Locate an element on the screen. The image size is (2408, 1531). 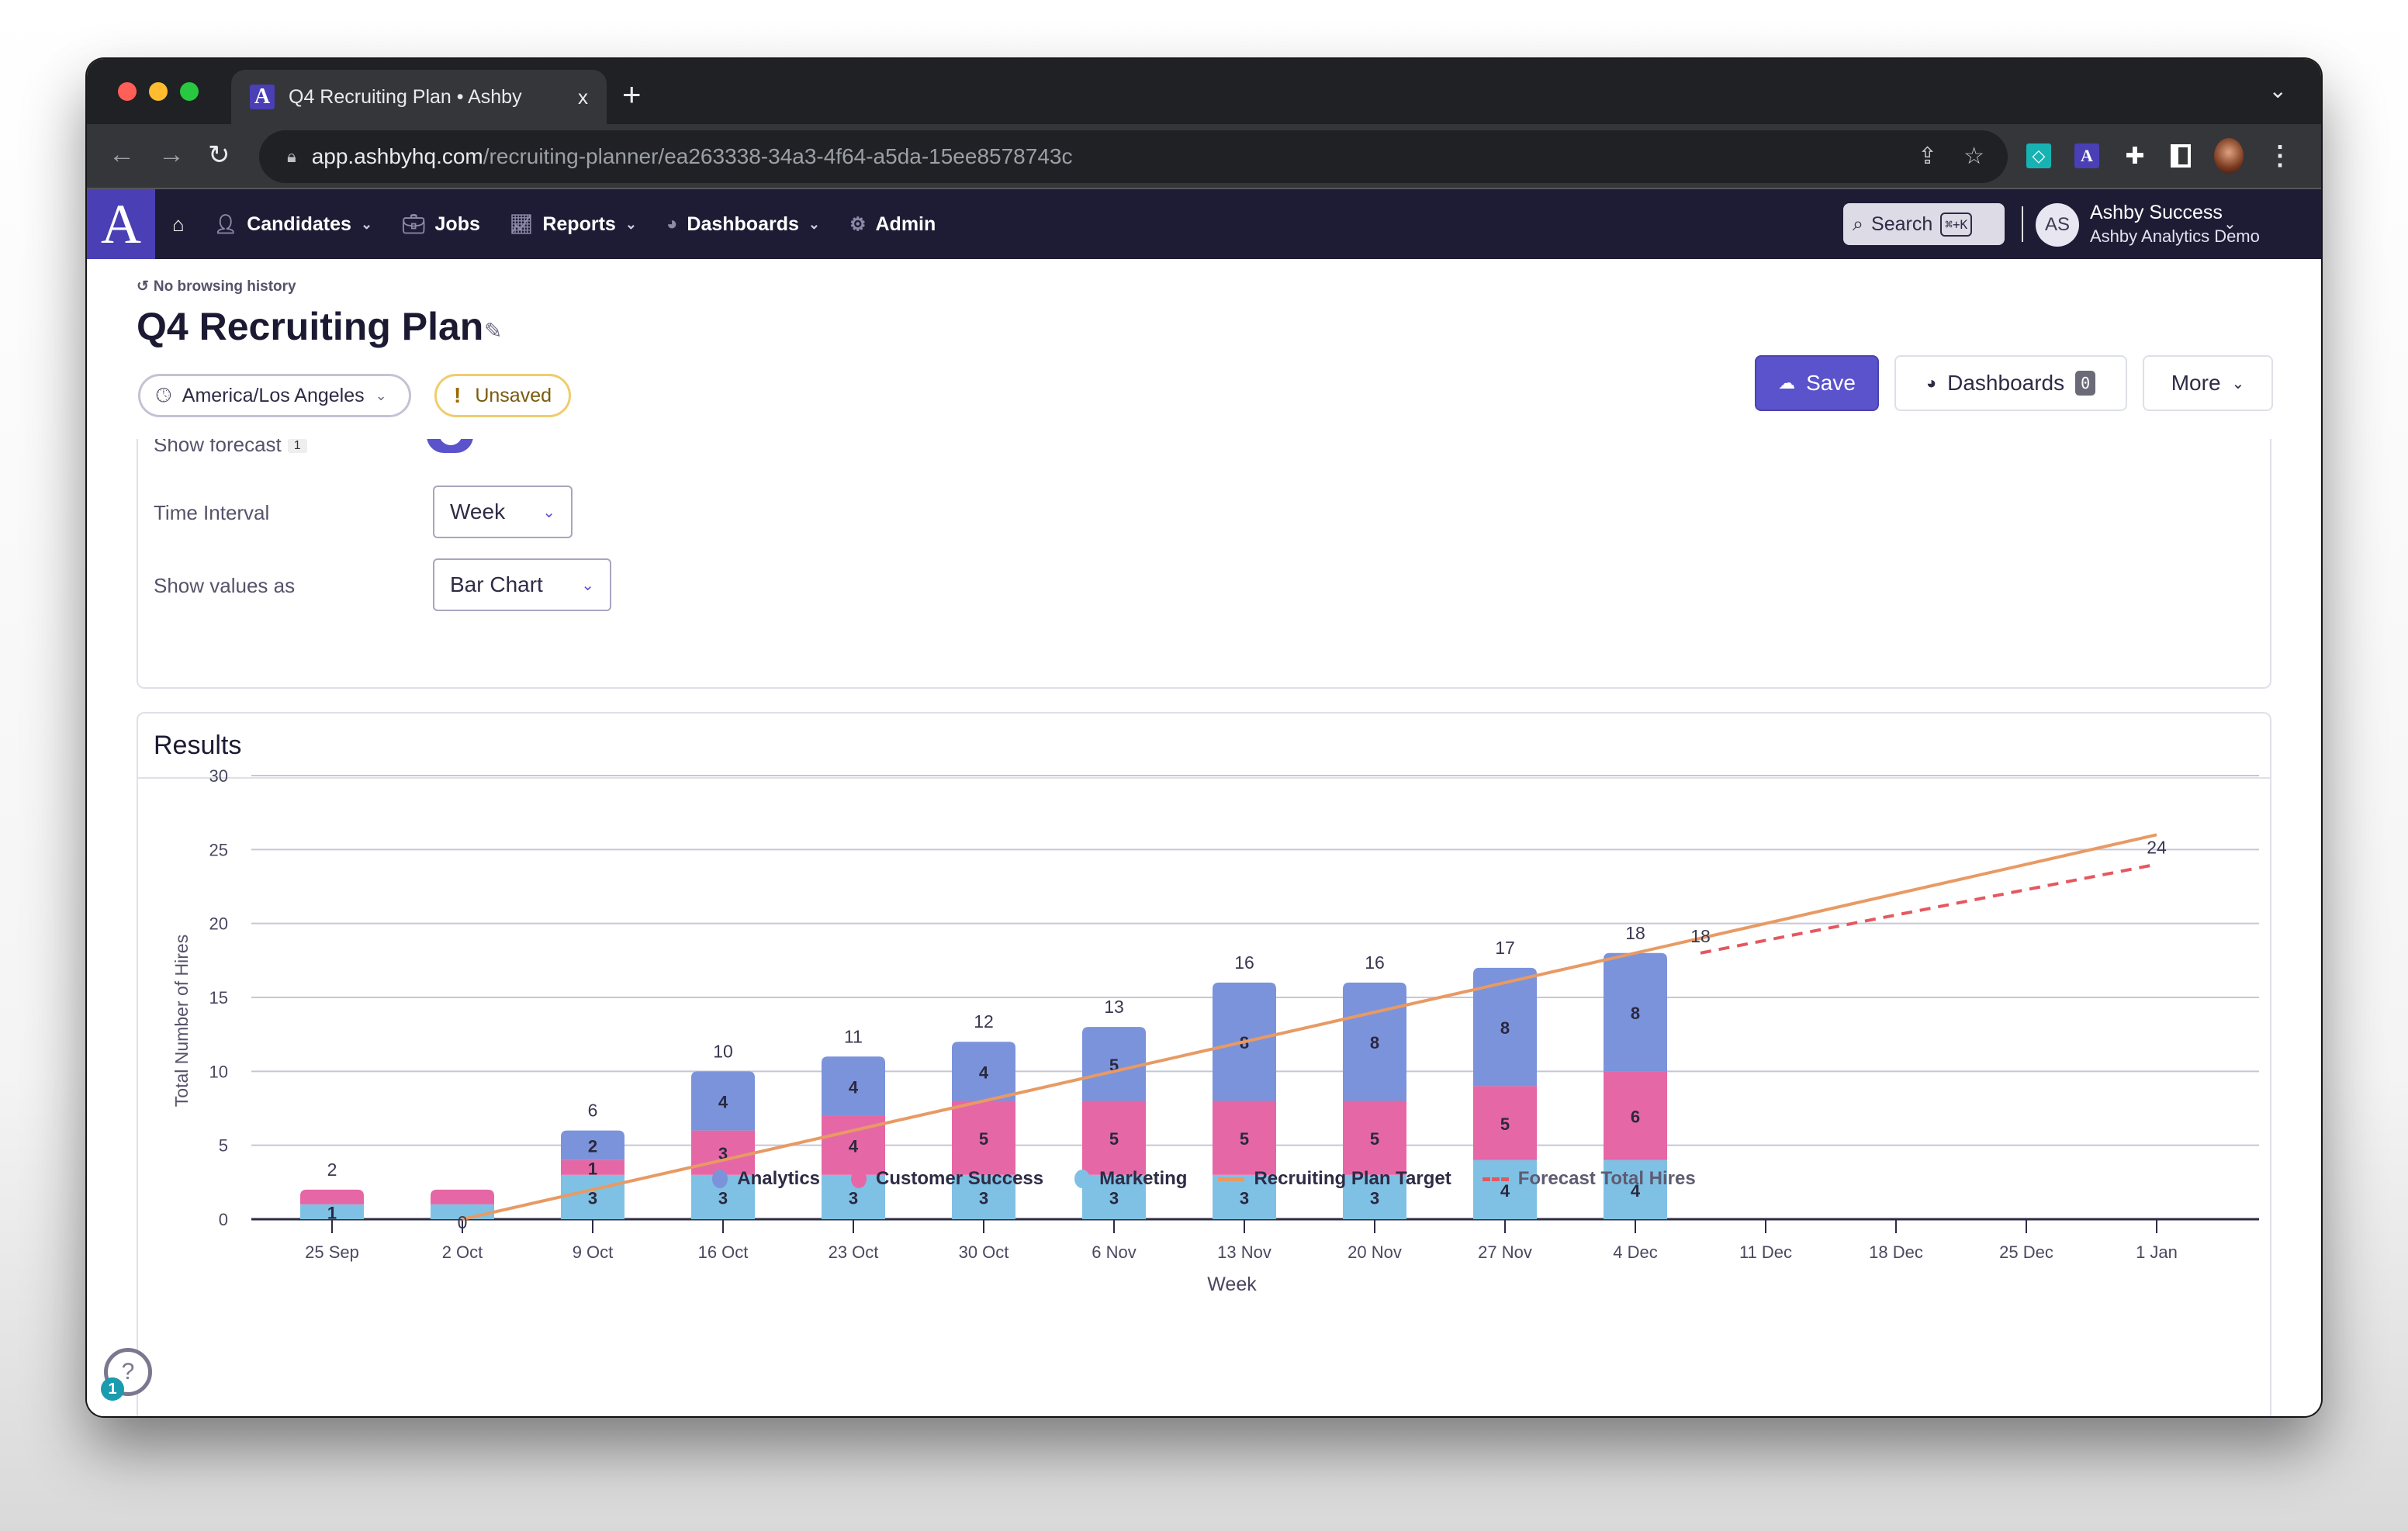
legend-item: Marketing is located at coordinates (1130, 1179).